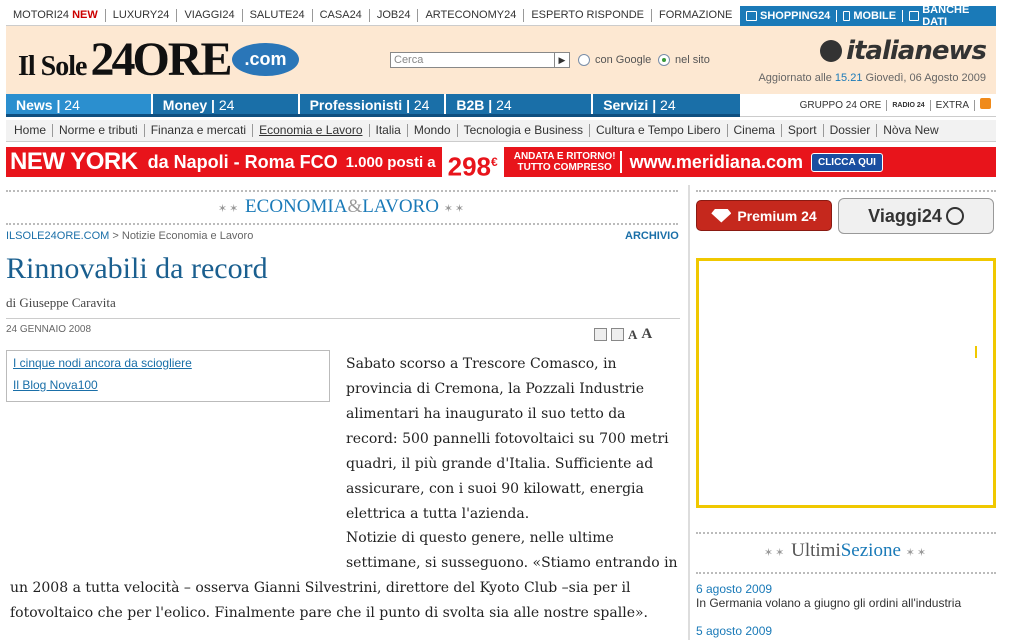 The height and width of the screenshot is (640, 1010). I want to click on font-increase-icon: A, so click(646, 334).